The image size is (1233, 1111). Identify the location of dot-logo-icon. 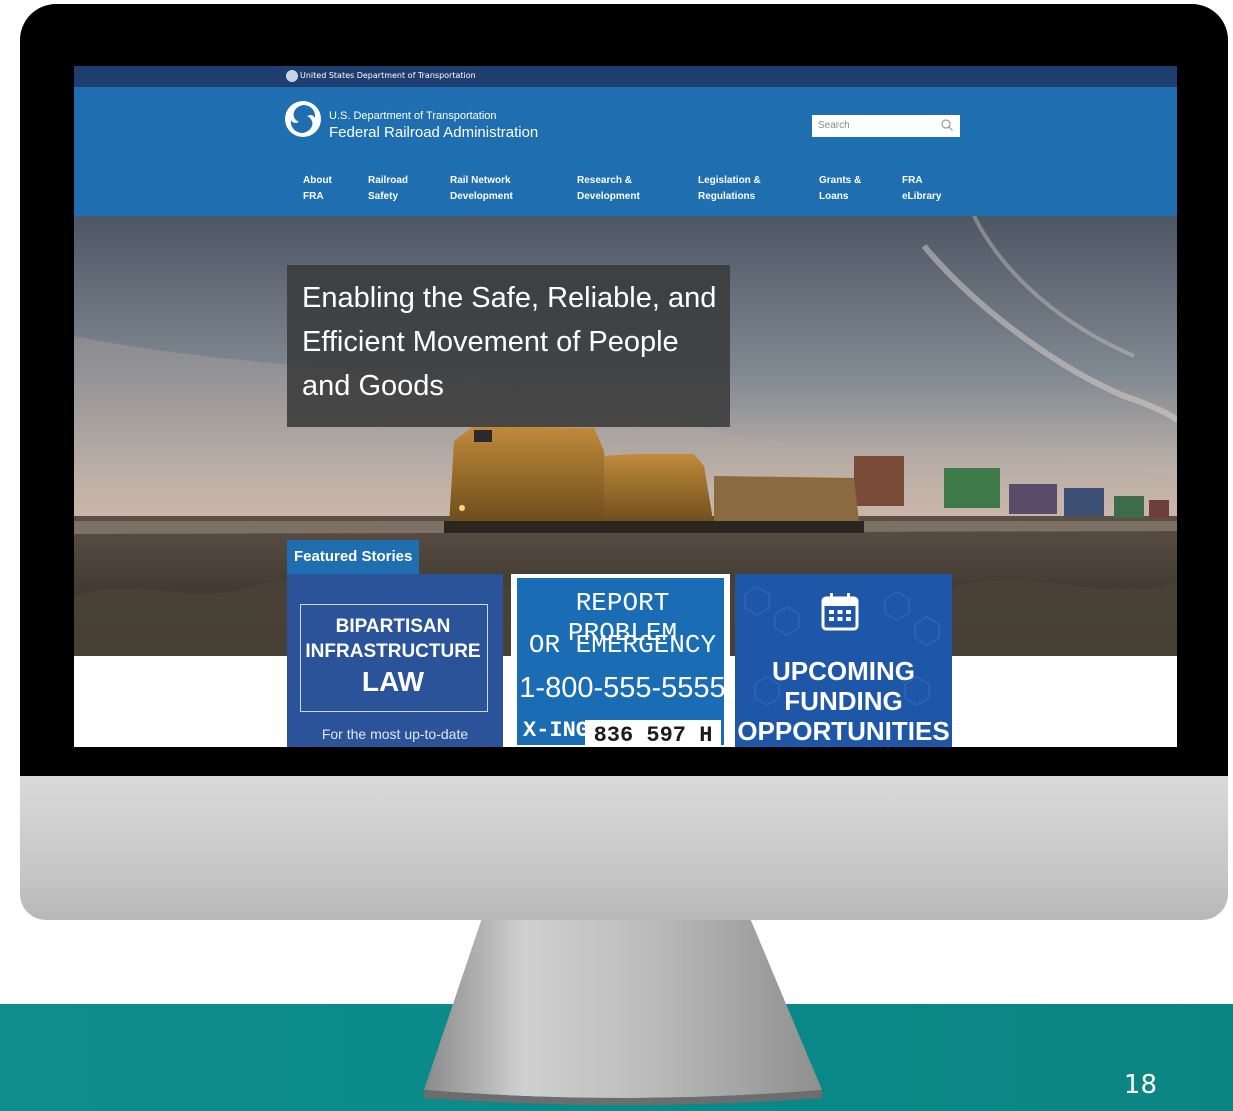
(303, 119).